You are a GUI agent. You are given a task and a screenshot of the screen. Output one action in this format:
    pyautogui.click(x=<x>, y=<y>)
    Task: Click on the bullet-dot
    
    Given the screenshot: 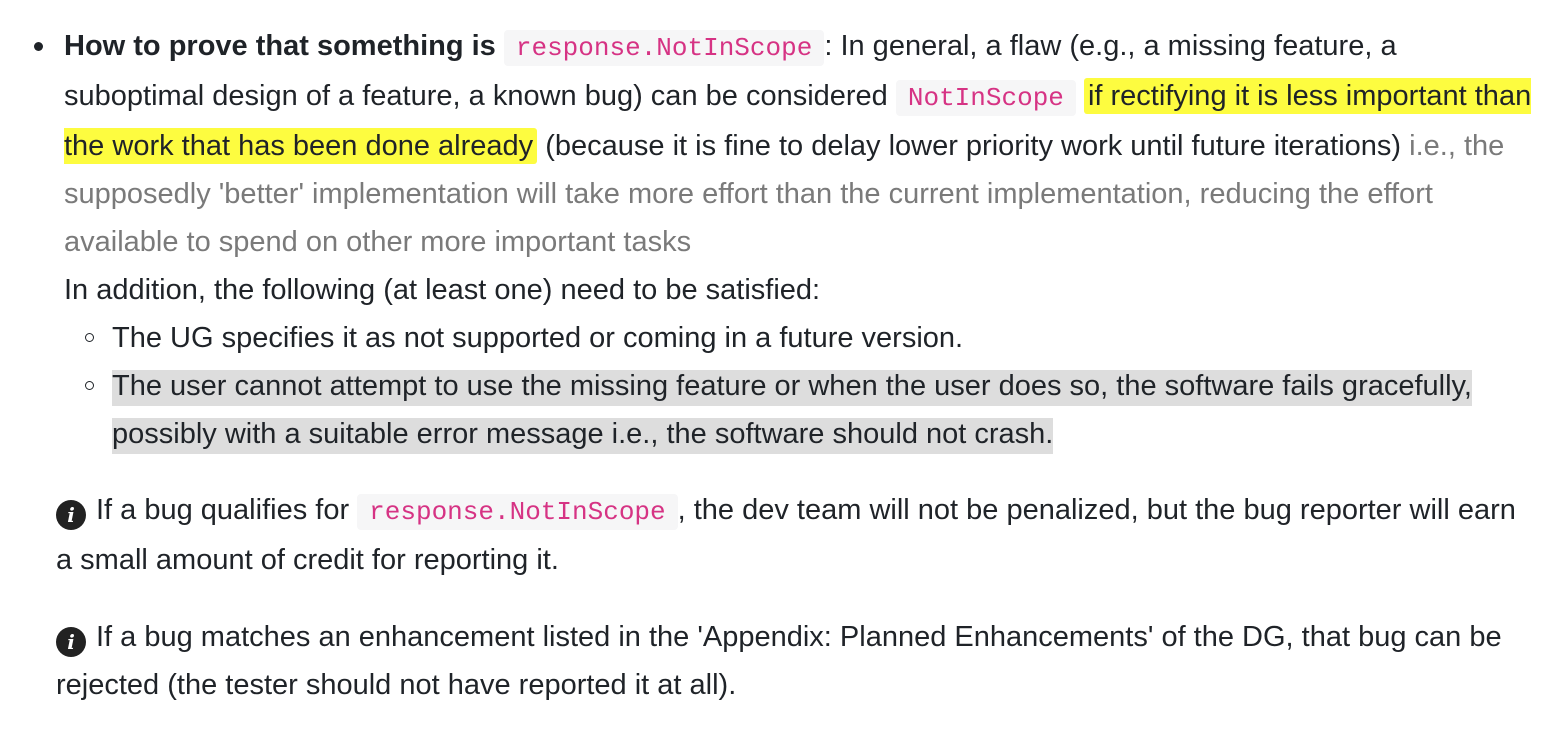 What is the action you would take?
    pyautogui.click(x=38, y=46)
    